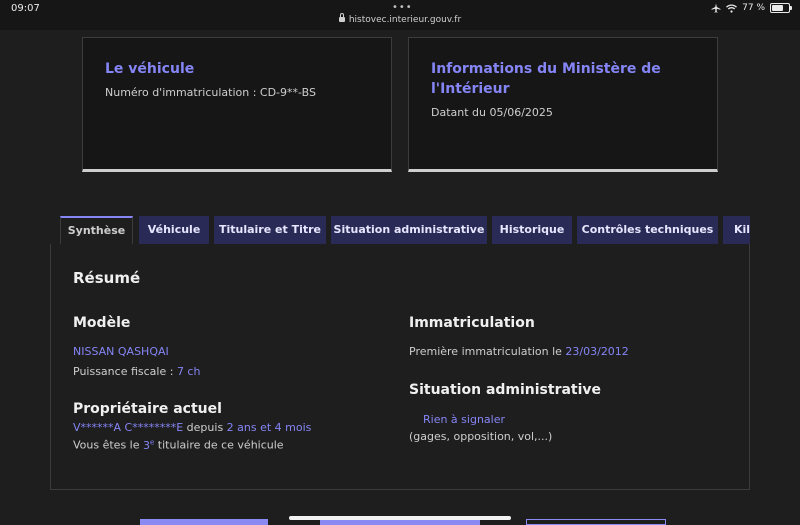  What do you see at coordinates (96, 230) in the screenshot?
I see `tab-synthese: Synthèse` at bounding box center [96, 230].